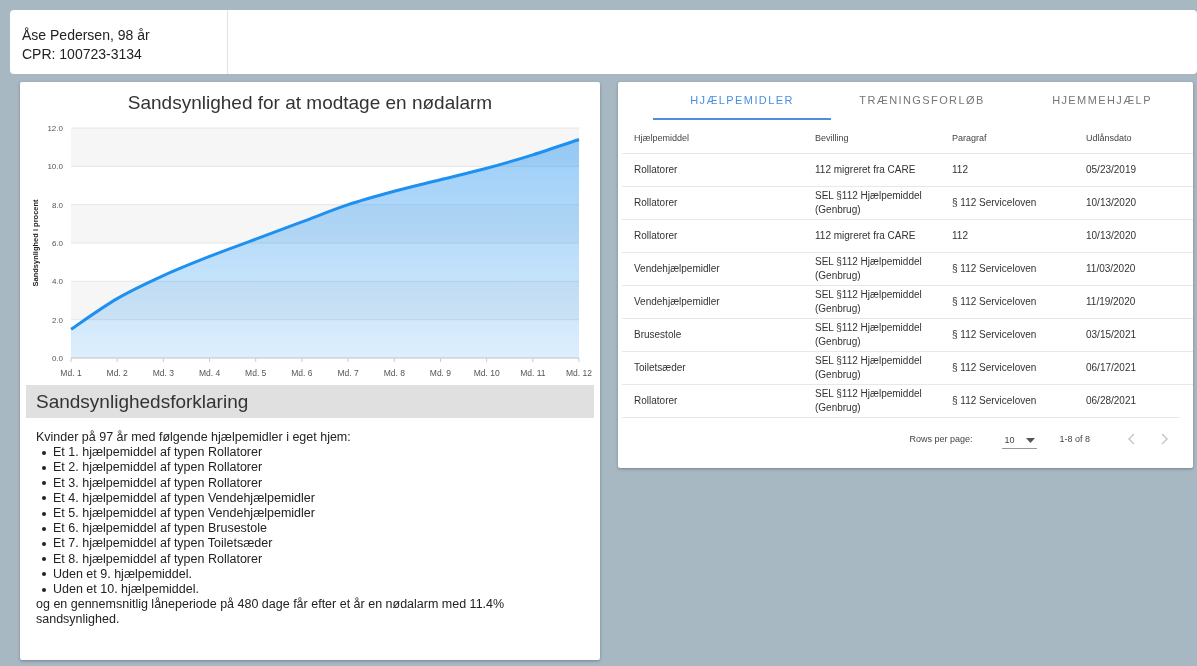  I want to click on rows-per-page-select: 10, so click(1020, 442).